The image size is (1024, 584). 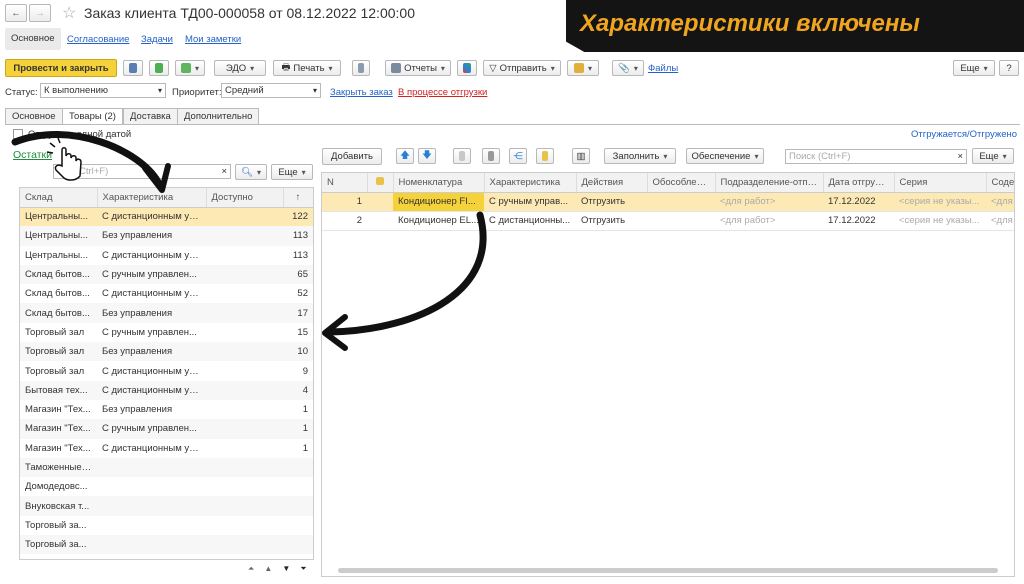 I want to click on table-row: Центральны... Без управления 113, so click(x=166, y=236).